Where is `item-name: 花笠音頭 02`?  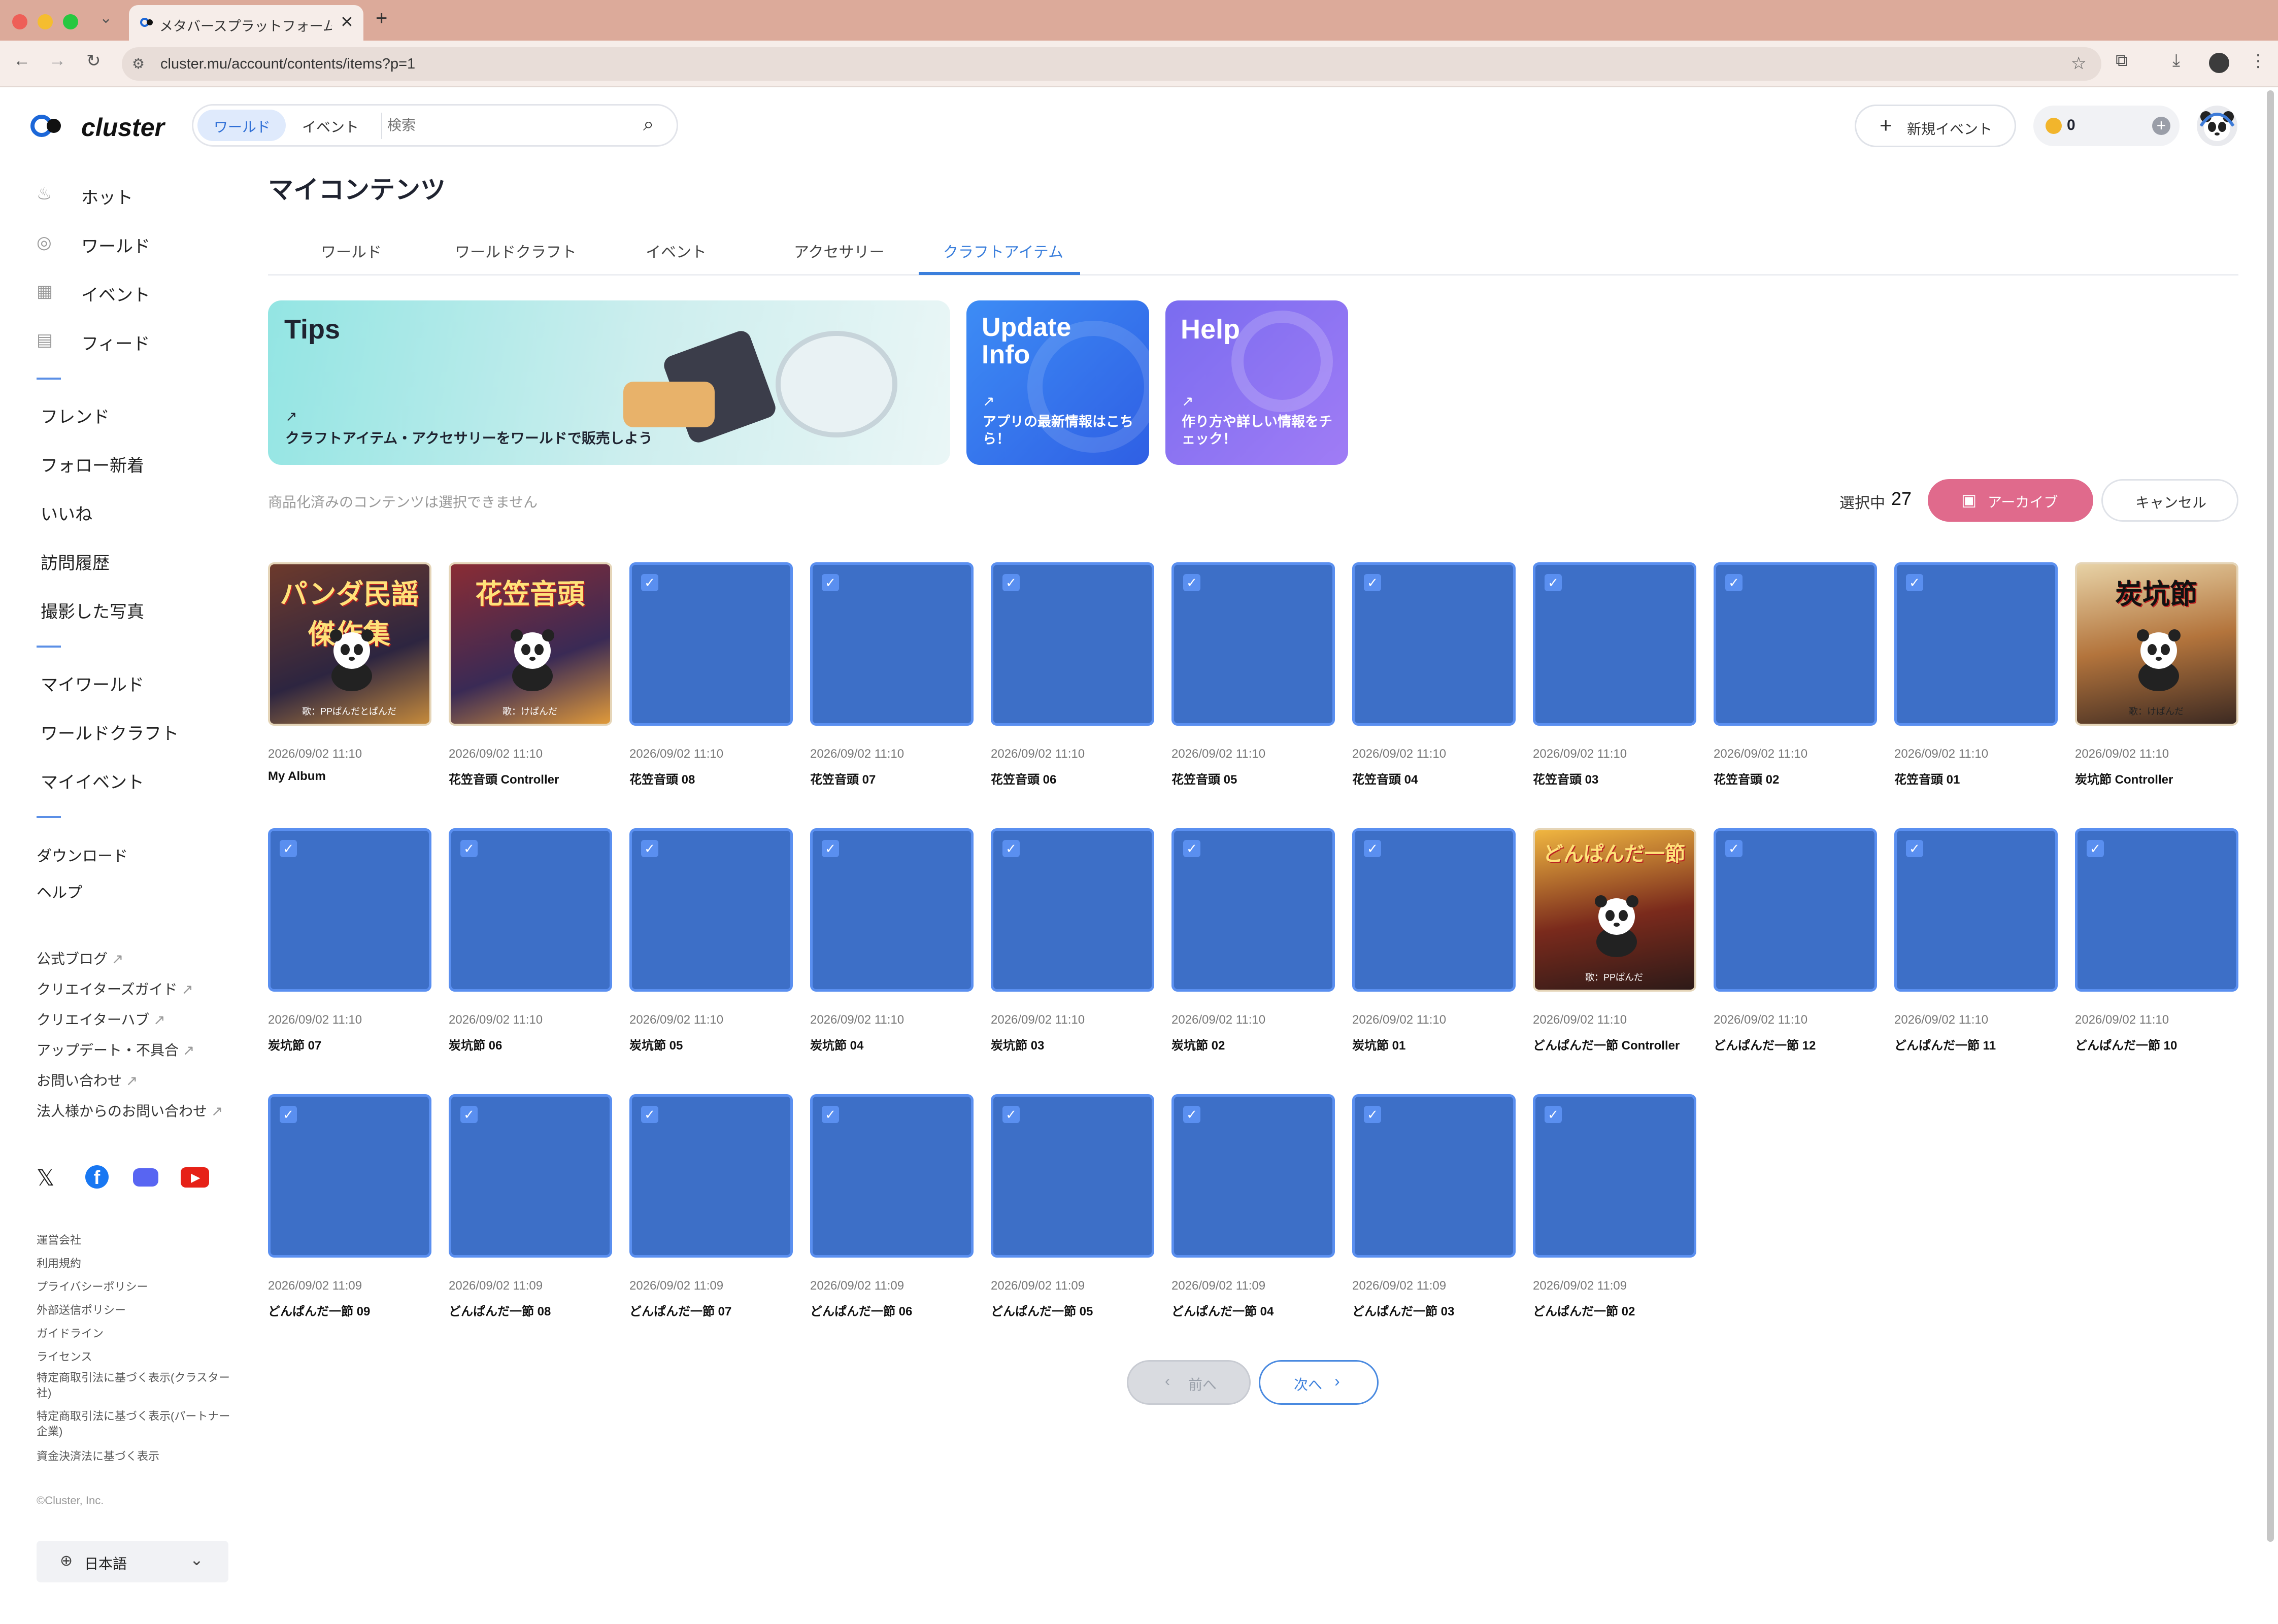 item-name: 花笠音頭 02 is located at coordinates (1746, 778).